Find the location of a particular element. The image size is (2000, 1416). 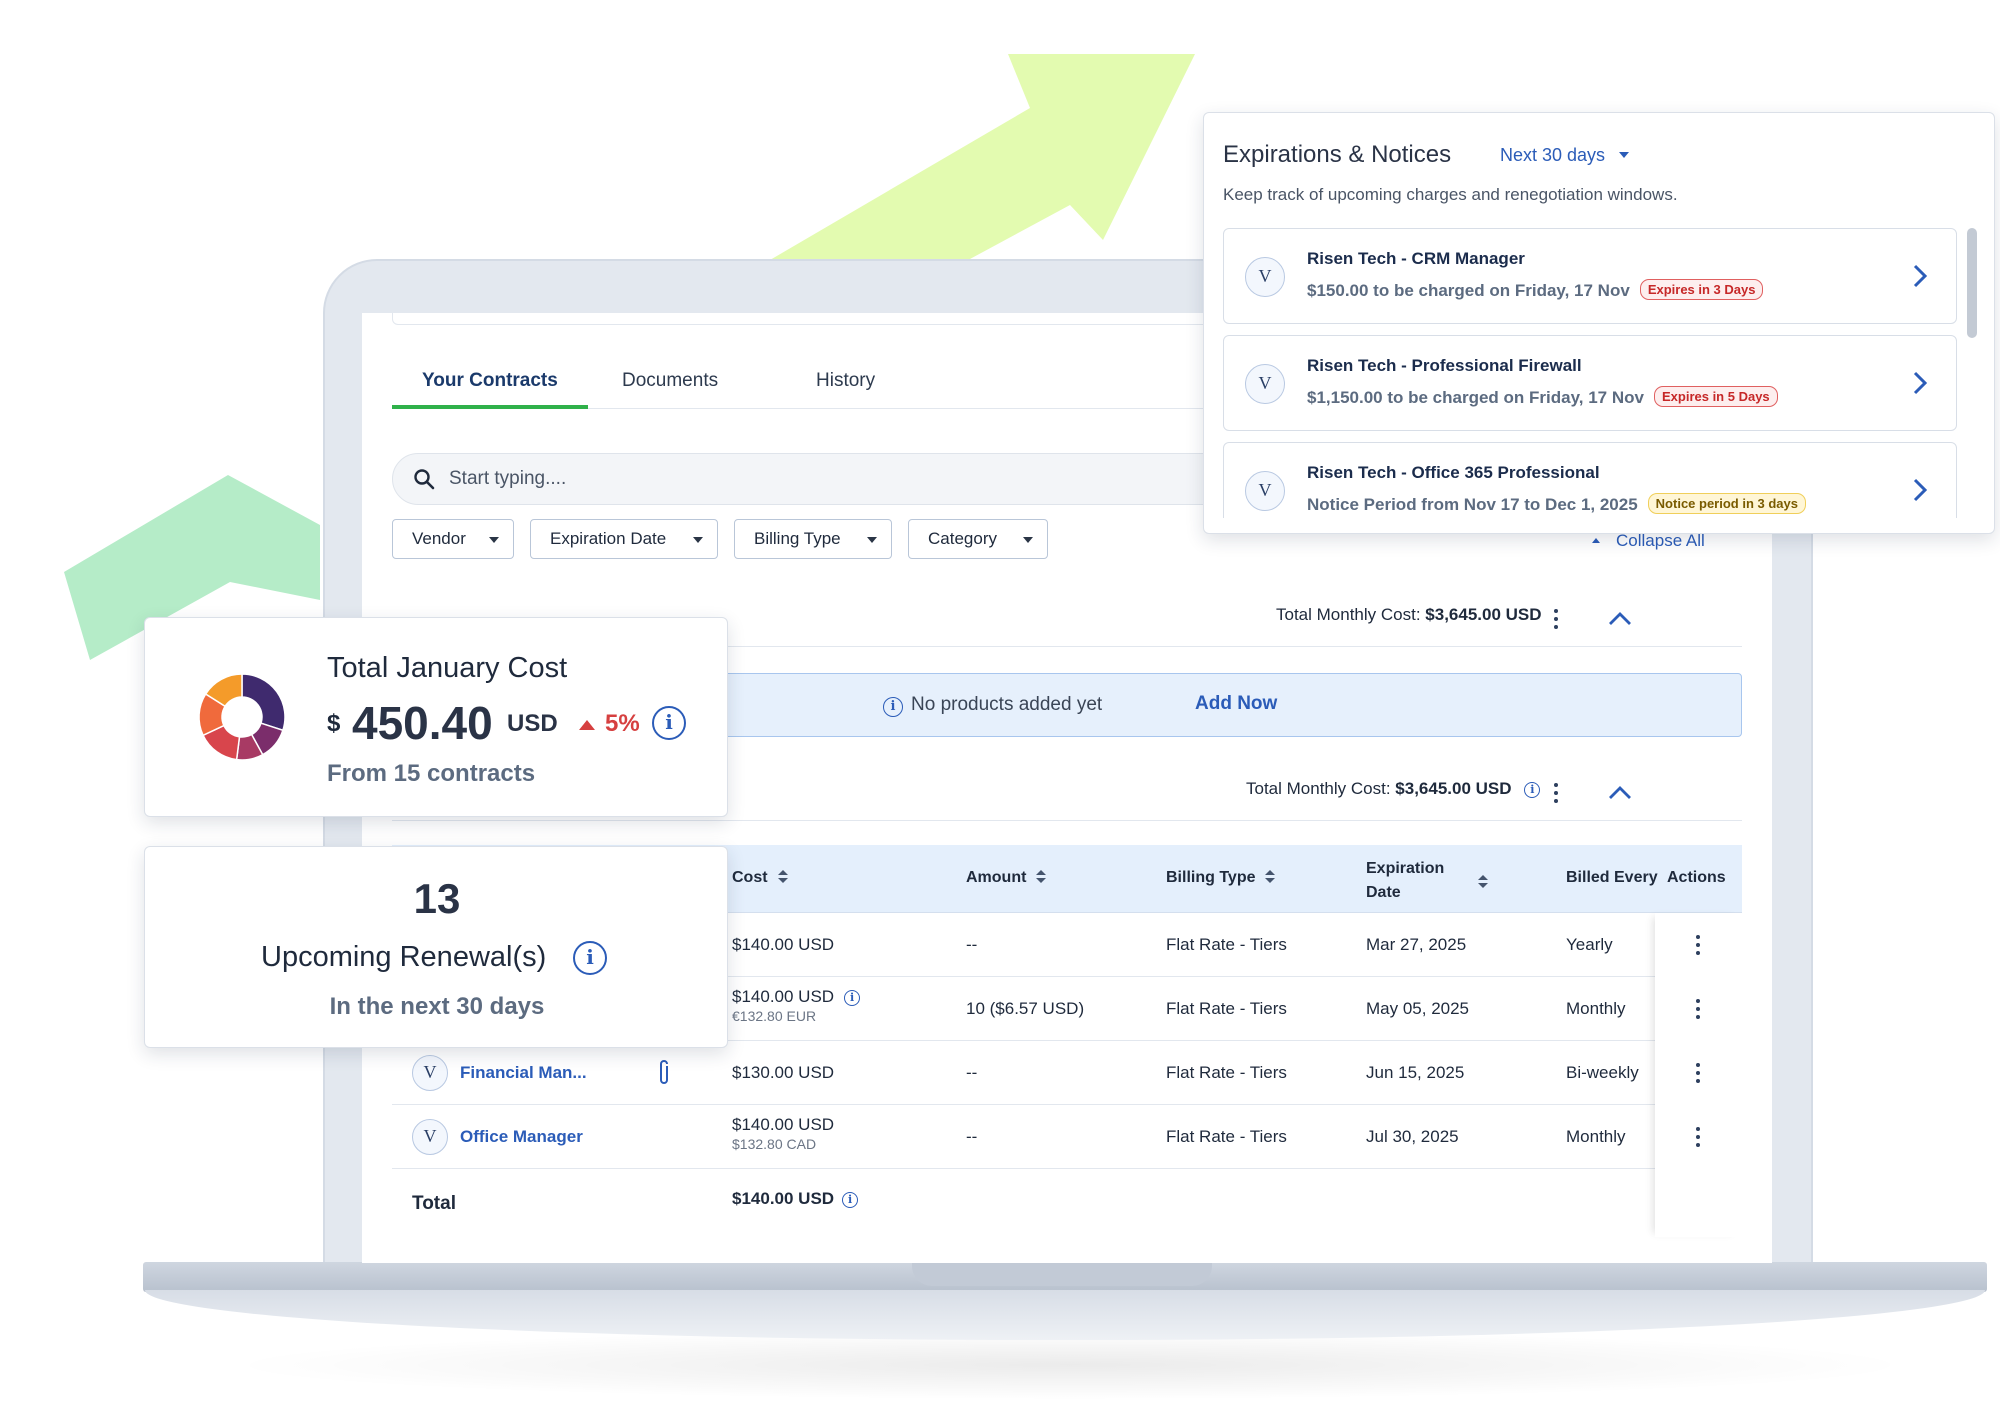

product-name-link: Office Manager is located at coordinates (521, 1137).